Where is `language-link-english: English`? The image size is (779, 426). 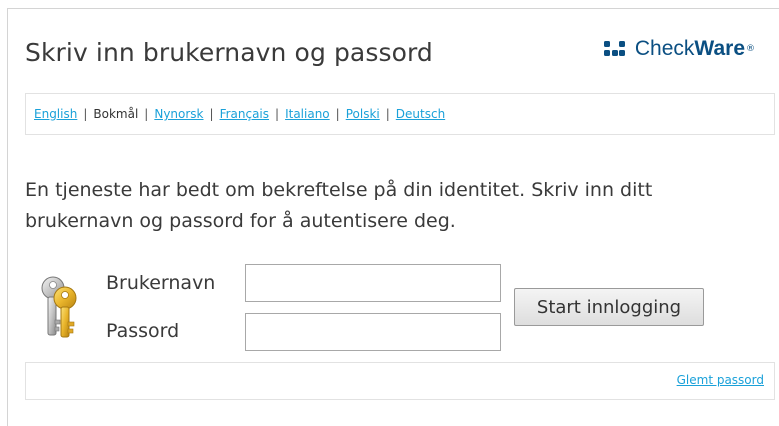
language-link-english: English is located at coordinates (55, 114).